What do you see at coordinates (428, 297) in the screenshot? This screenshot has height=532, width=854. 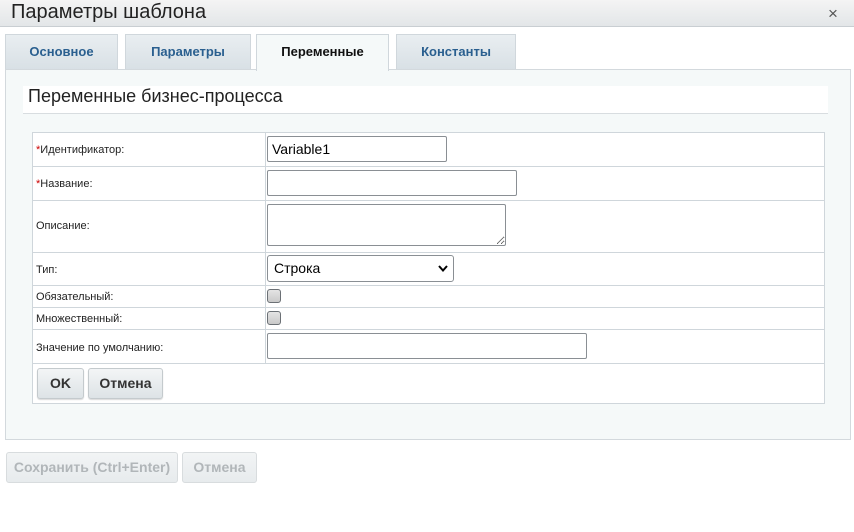 I see `form-row-required: Обязательный:` at bounding box center [428, 297].